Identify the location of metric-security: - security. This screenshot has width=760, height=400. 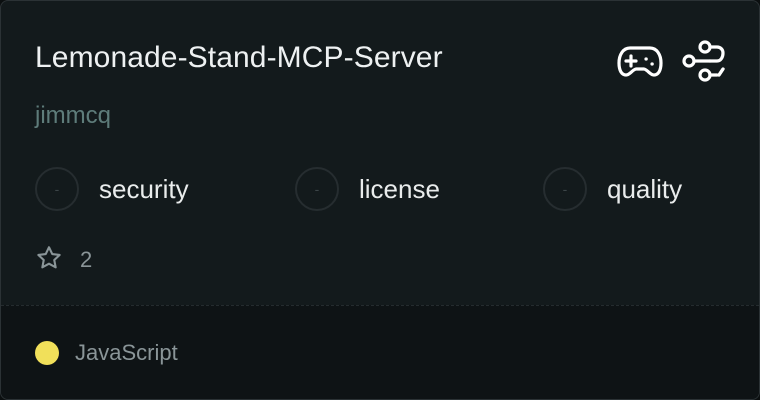
(112, 189).